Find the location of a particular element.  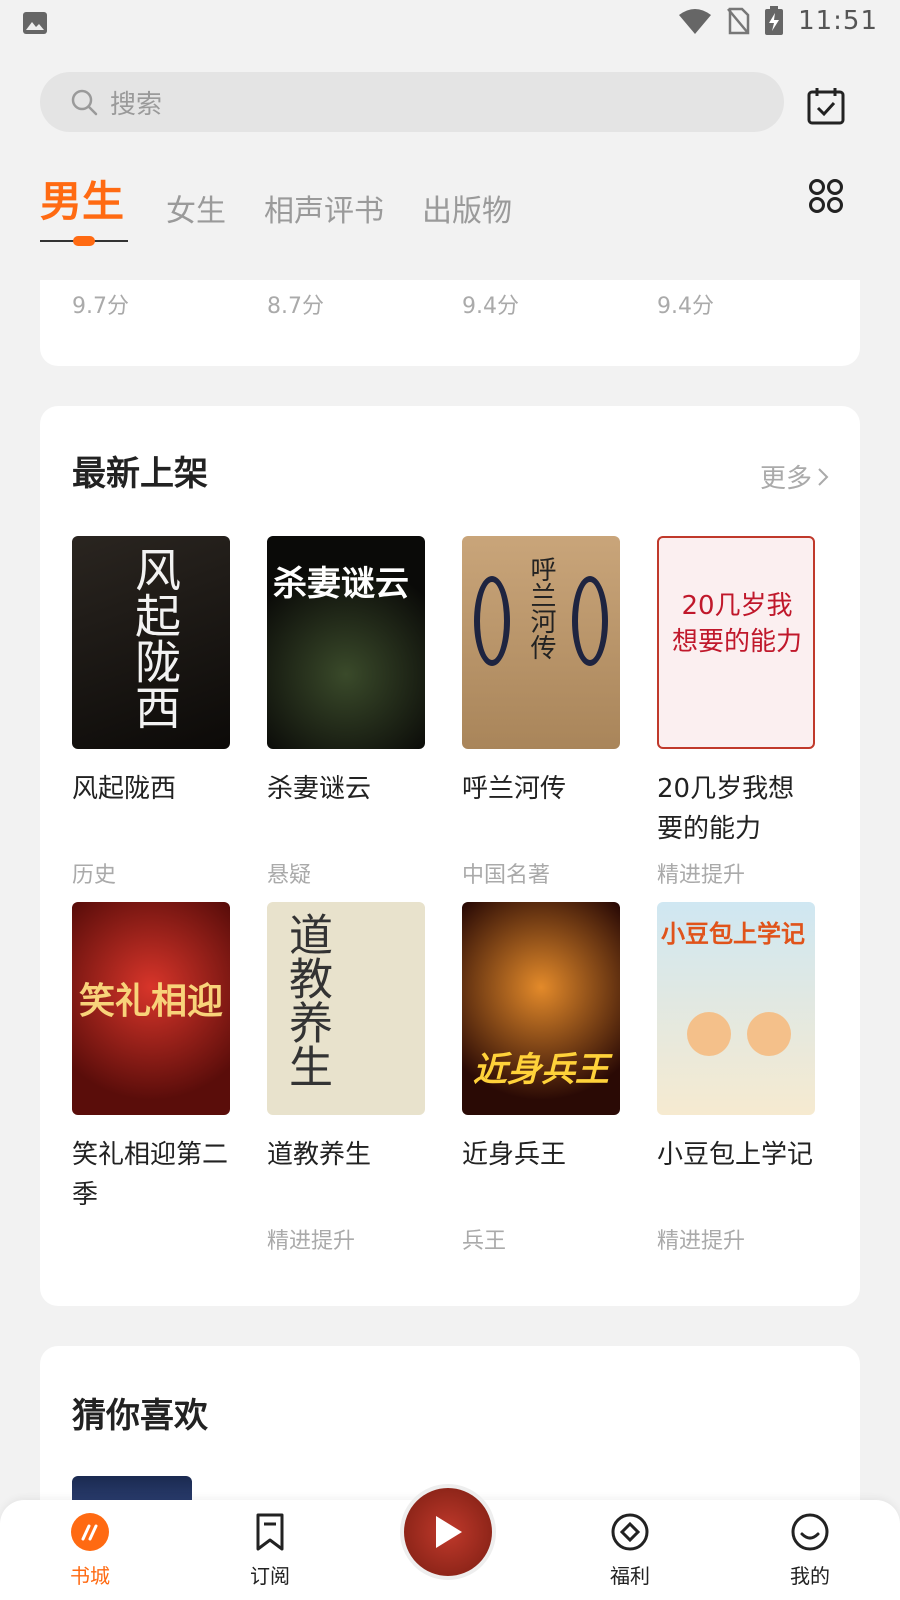

cover-title: 呼兰河传 is located at coordinates (541, 608).